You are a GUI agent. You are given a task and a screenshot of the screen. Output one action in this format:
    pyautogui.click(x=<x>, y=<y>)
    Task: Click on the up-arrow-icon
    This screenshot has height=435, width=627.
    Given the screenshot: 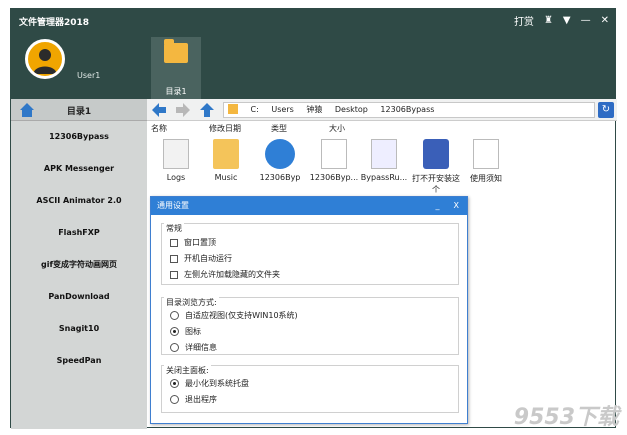 What is the action you would take?
    pyautogui.click(x=207, y=110)
    